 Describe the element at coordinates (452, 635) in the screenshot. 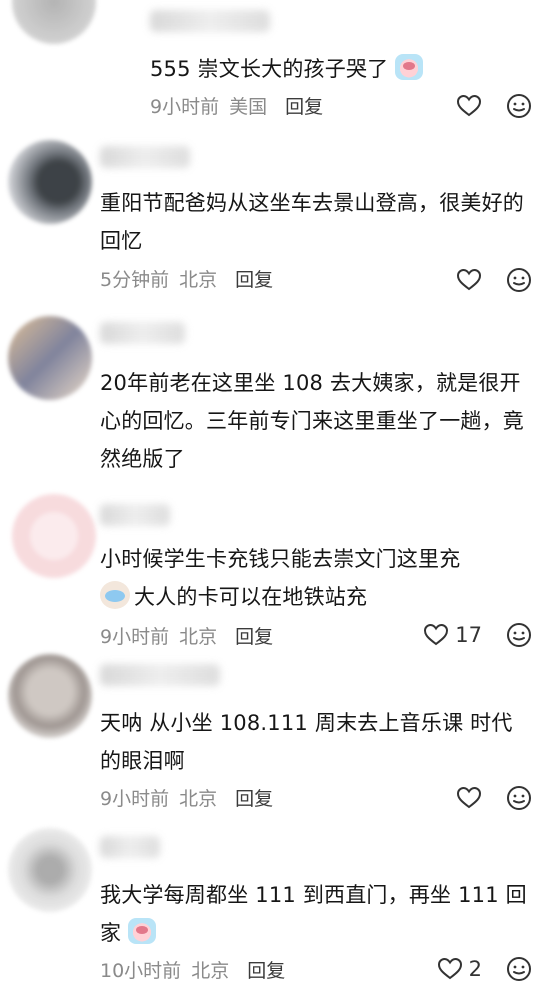

I see `like-button: 17` at that location.